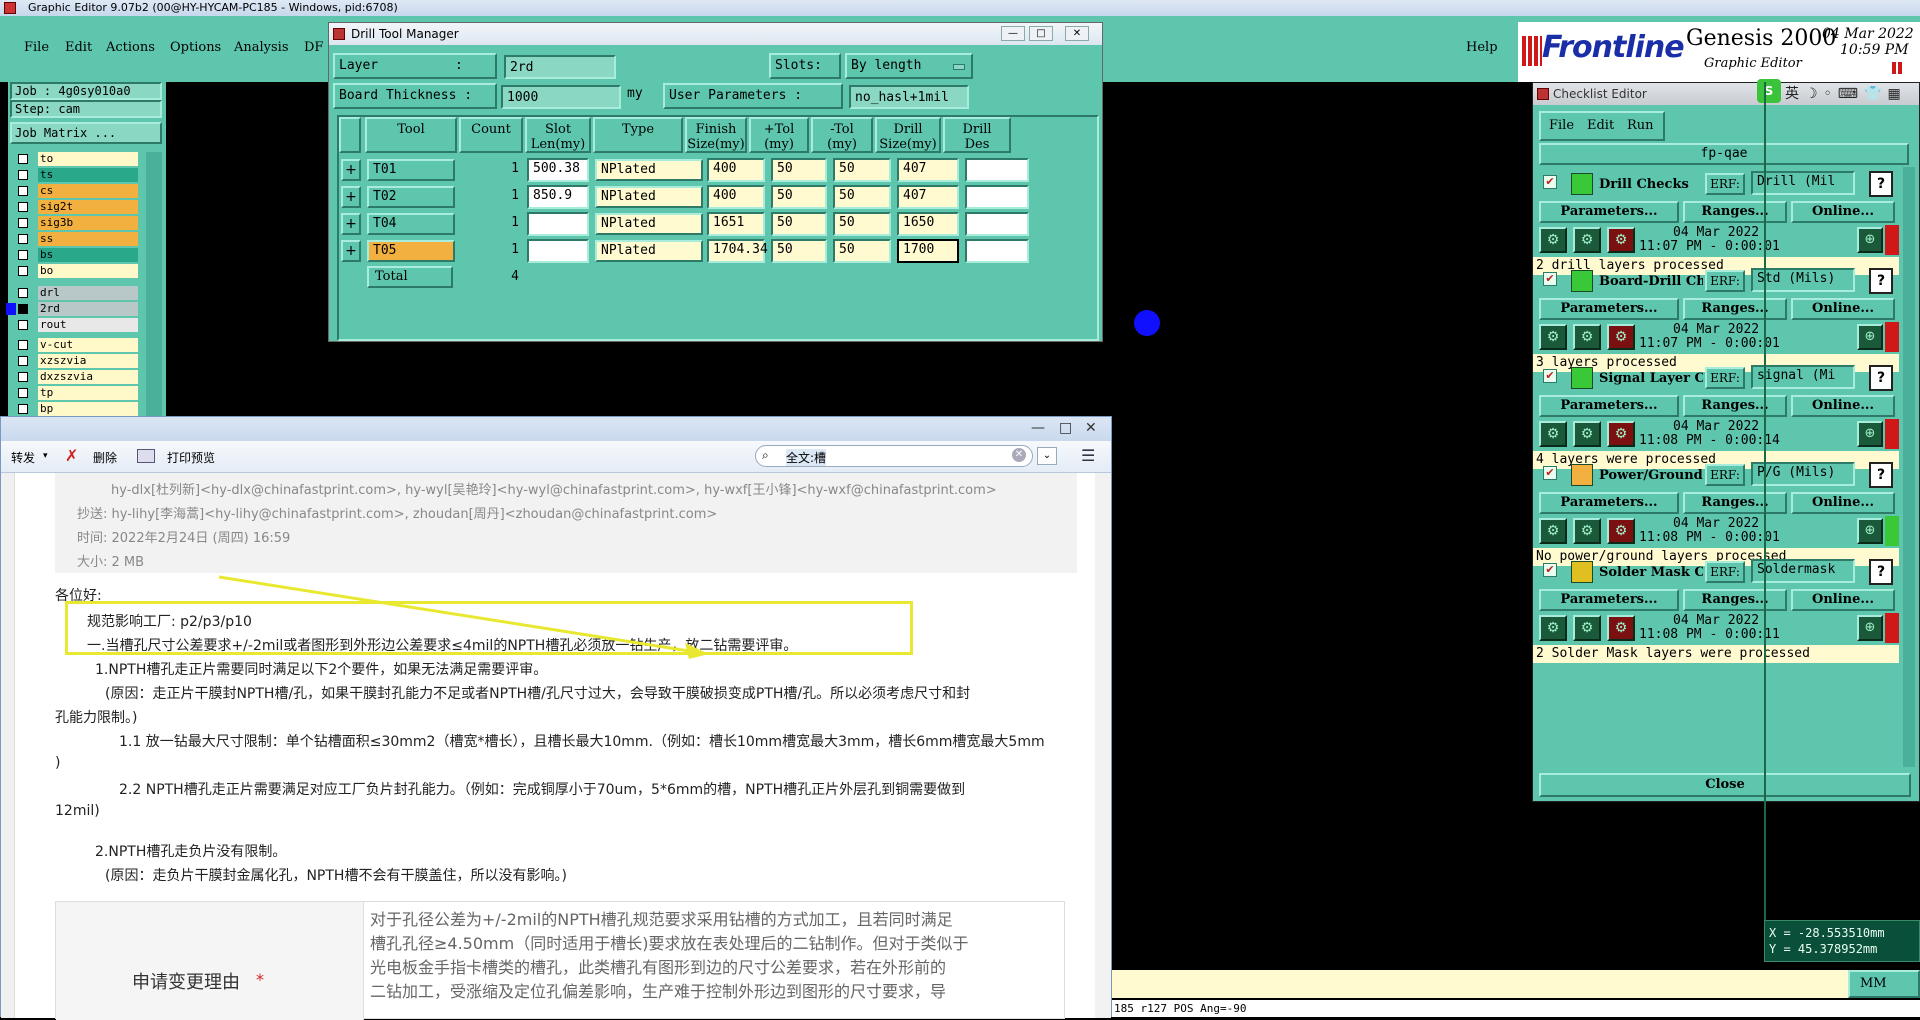 The image size is (1920, 1020). I want to click on layer-row-v-cut: v-cut, so click(77, 345).